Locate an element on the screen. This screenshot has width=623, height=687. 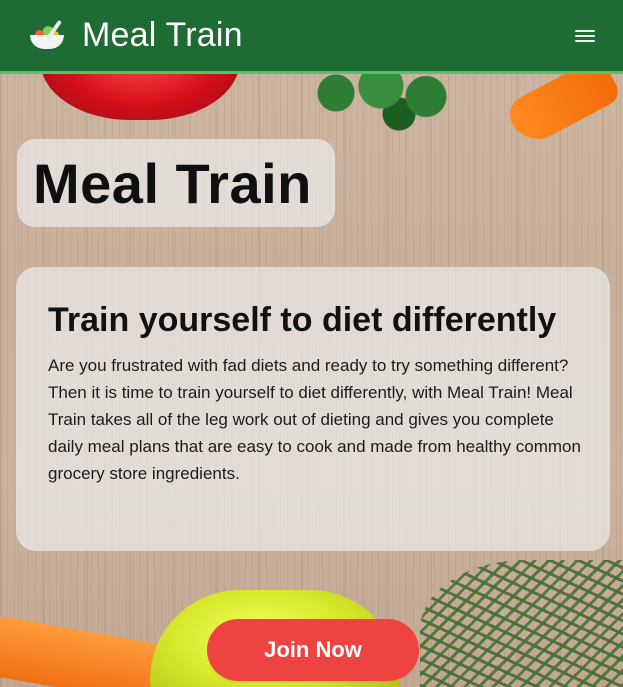
parsley-image is located at coordinates (390, 107).